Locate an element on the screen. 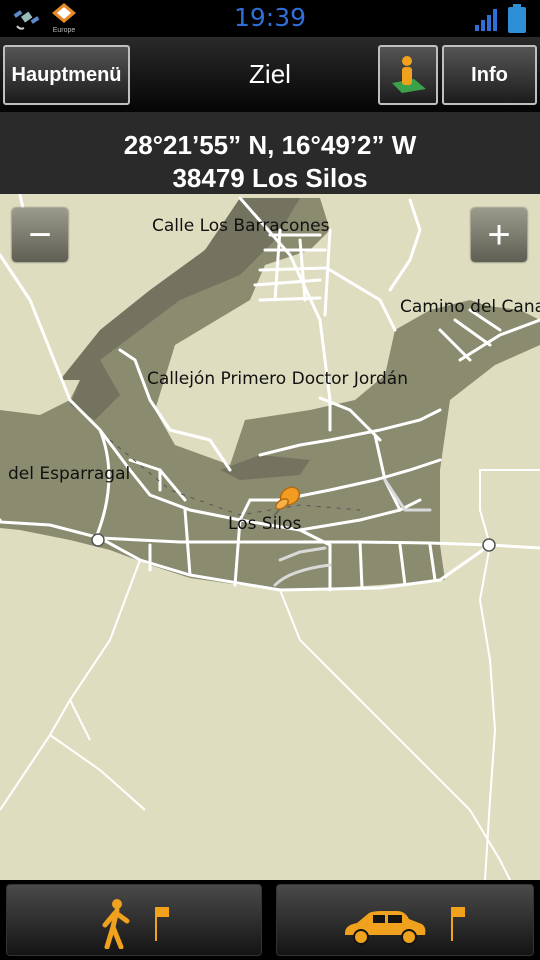 The width and height of the screenshot is (540, 960). car-navigation-button is located at coordinates (405, 920).